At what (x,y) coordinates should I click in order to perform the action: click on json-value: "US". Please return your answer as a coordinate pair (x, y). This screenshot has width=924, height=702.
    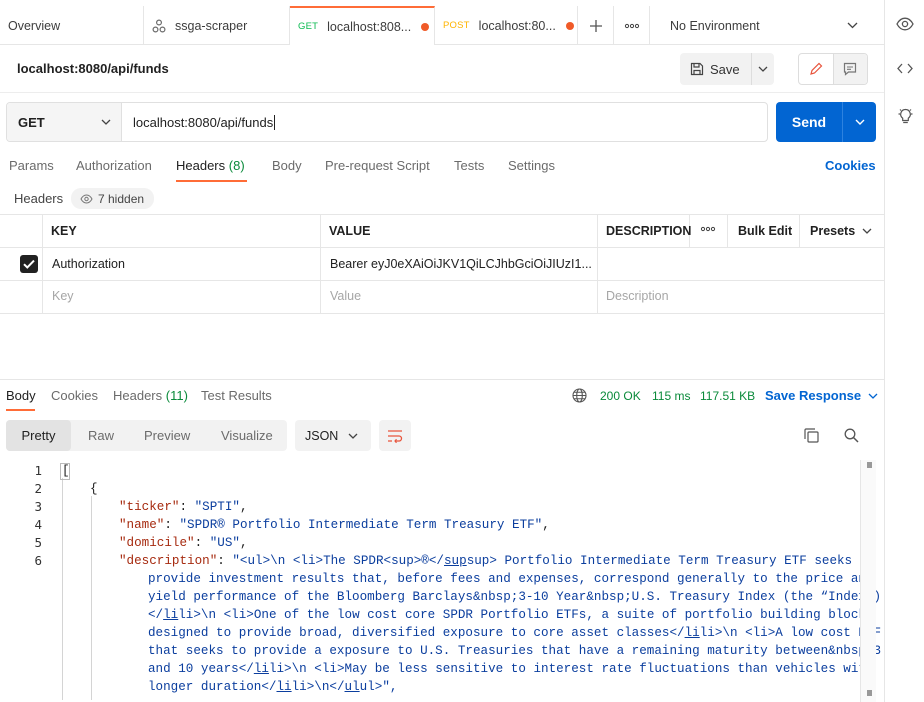
    Looking at the image, I should click on (224, 543).